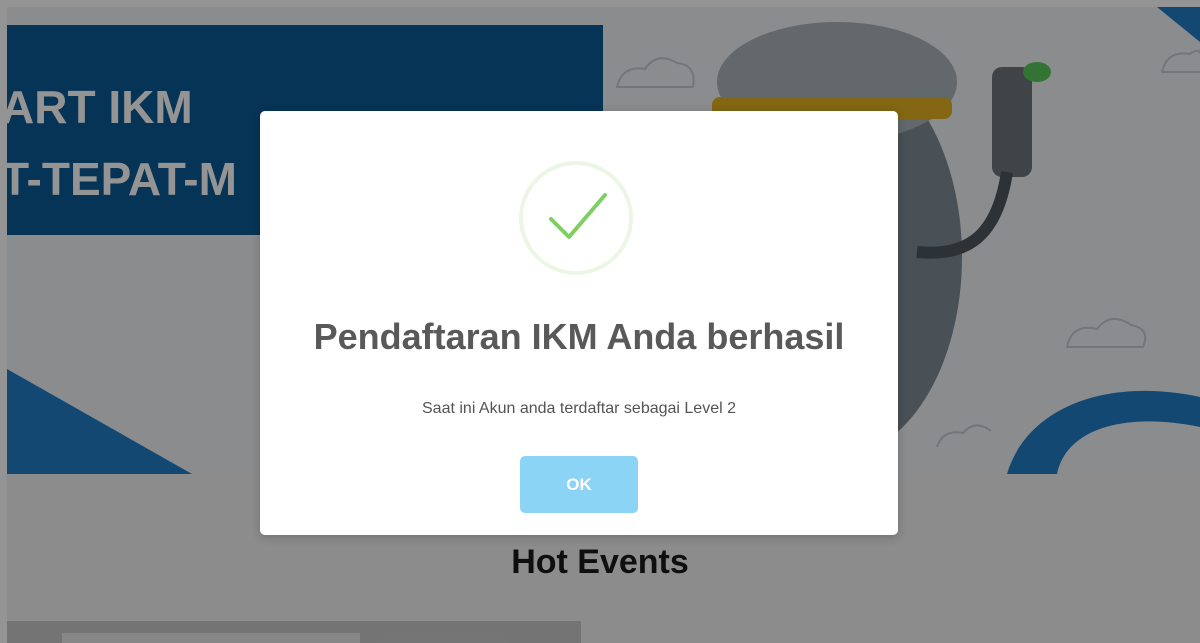  What do you see at coordinates (579, 484) in the screenshot?
I see `ok-button: OK` at bounding box center [579, 484].